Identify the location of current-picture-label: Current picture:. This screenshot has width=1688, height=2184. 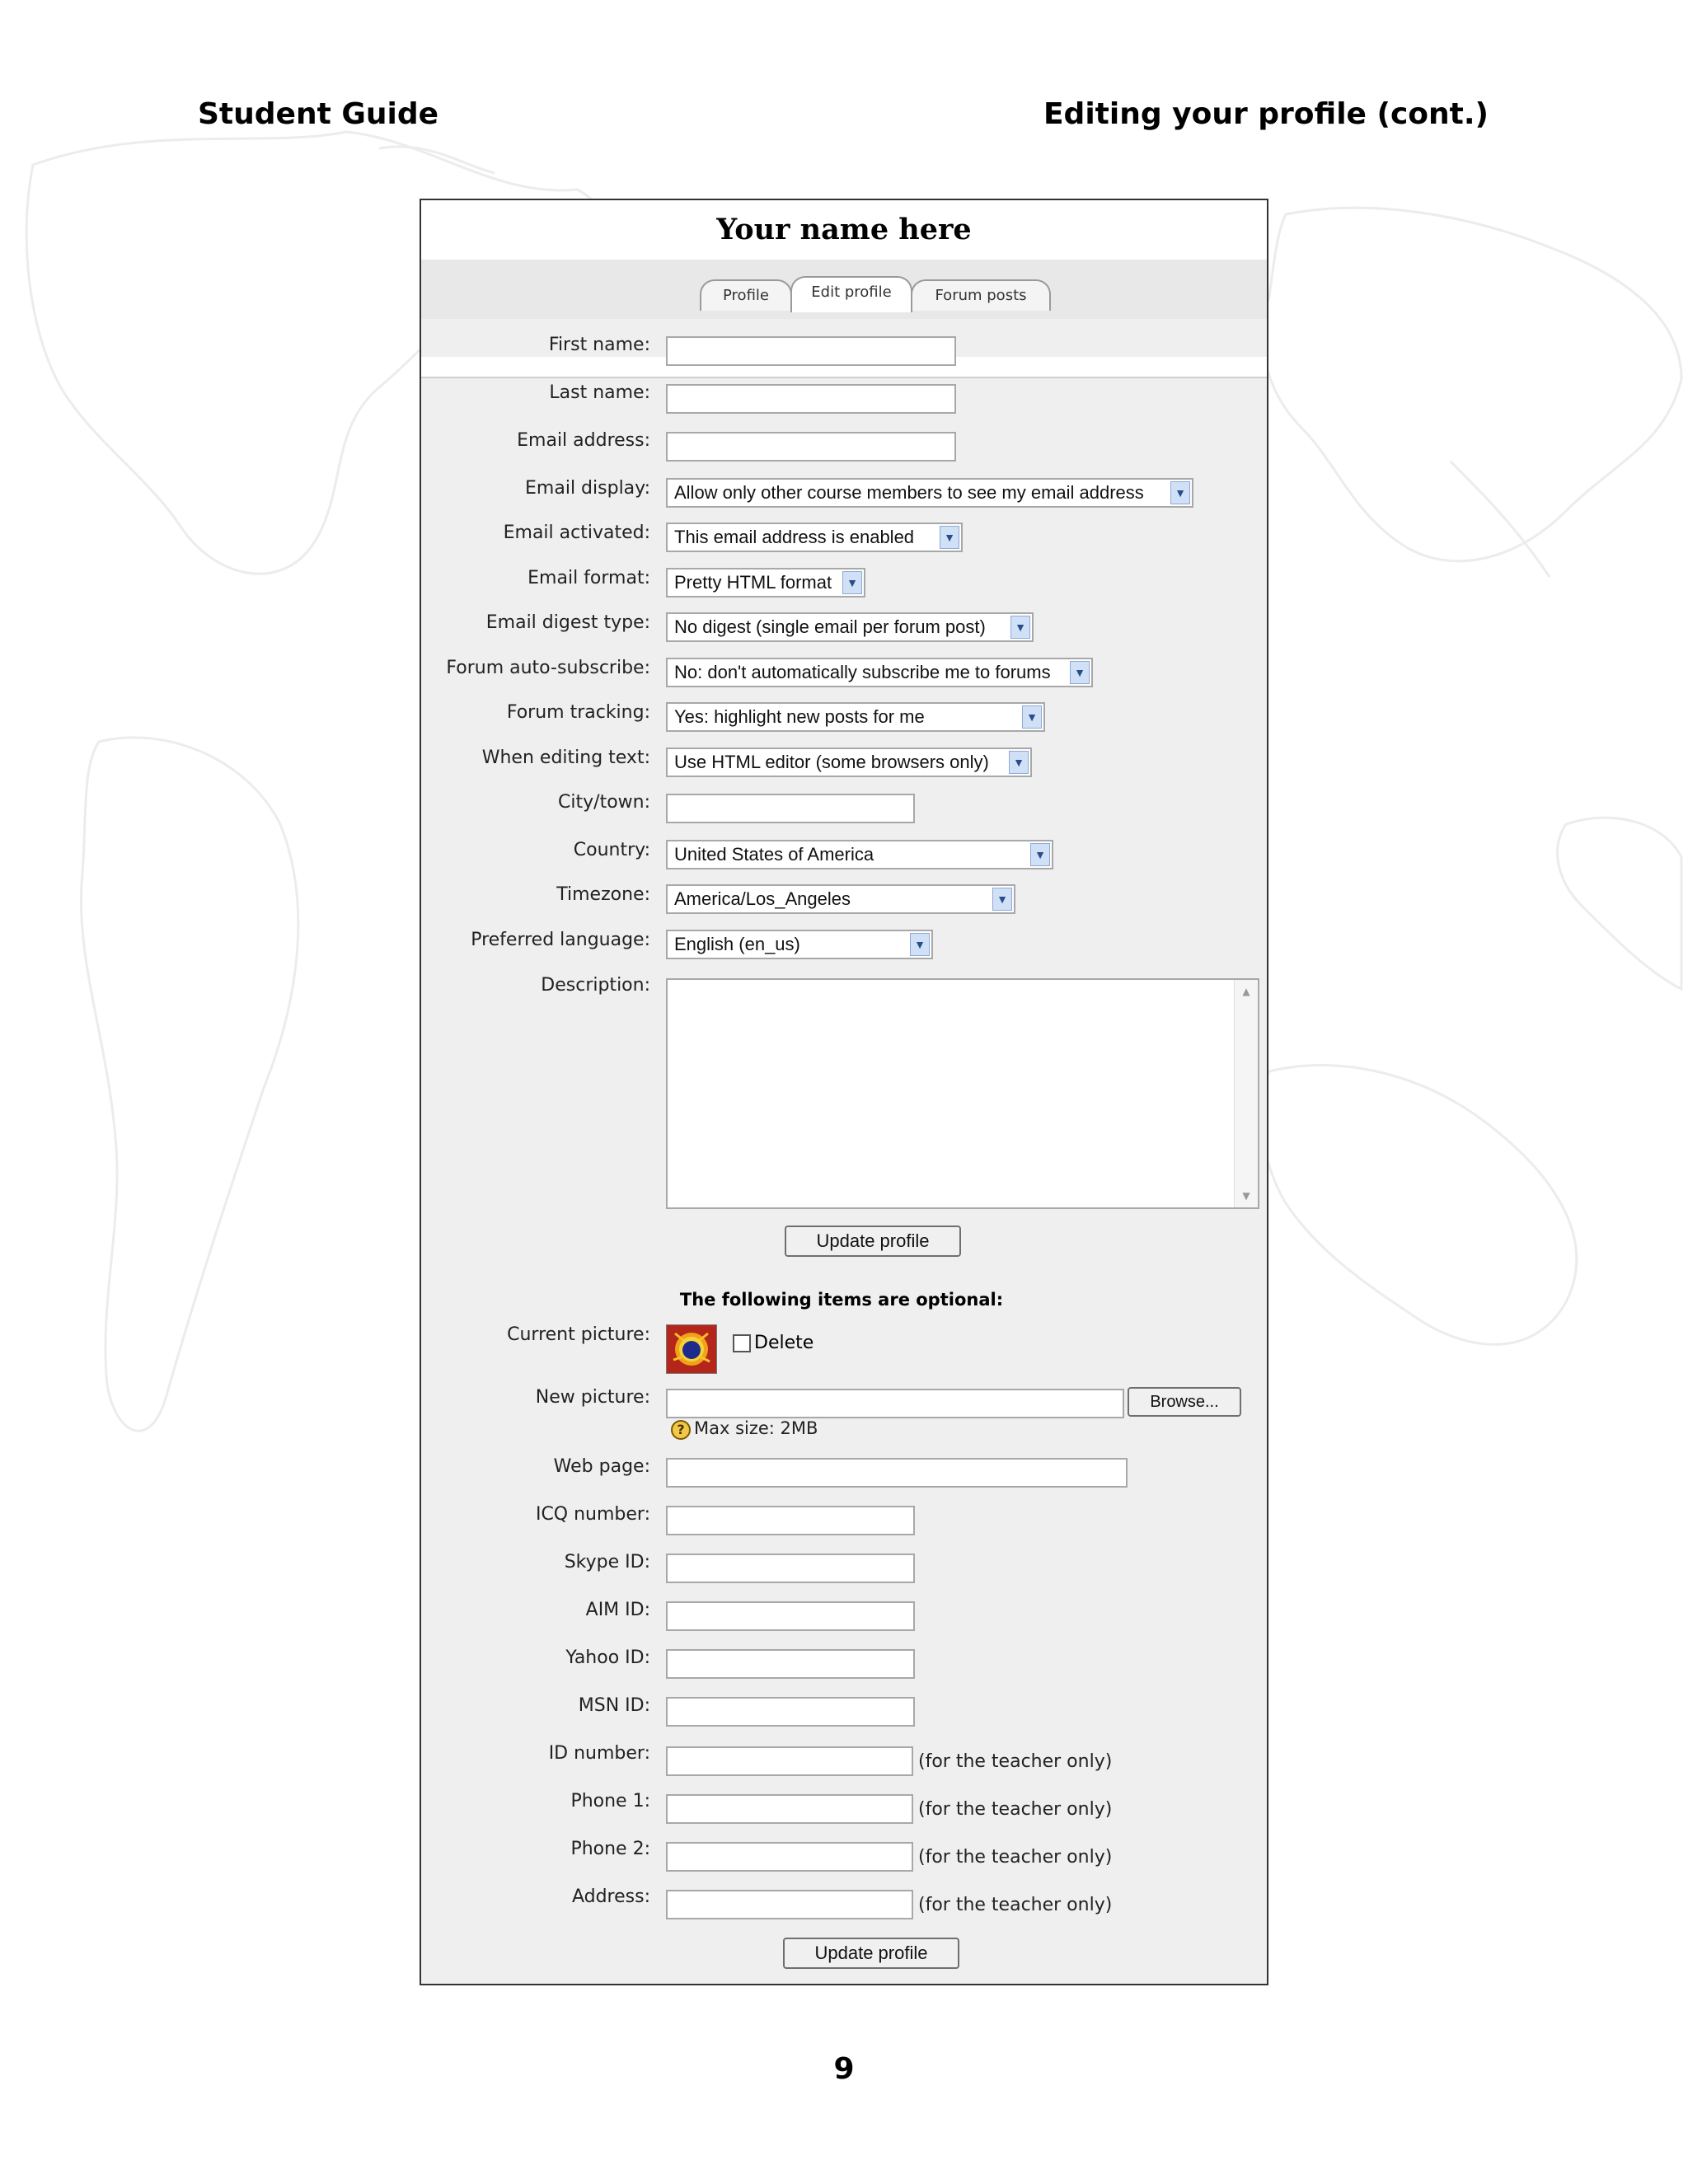
(578, 1334).